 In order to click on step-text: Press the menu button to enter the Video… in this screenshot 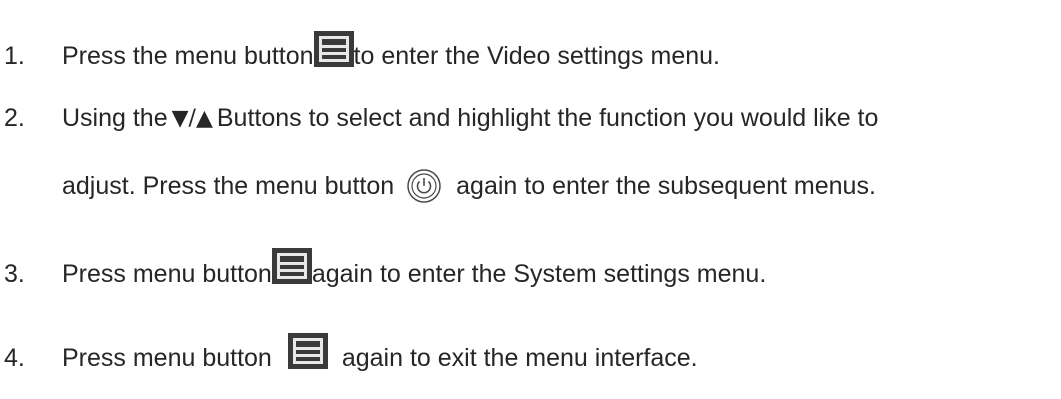, I will do `click(391, 50)`.